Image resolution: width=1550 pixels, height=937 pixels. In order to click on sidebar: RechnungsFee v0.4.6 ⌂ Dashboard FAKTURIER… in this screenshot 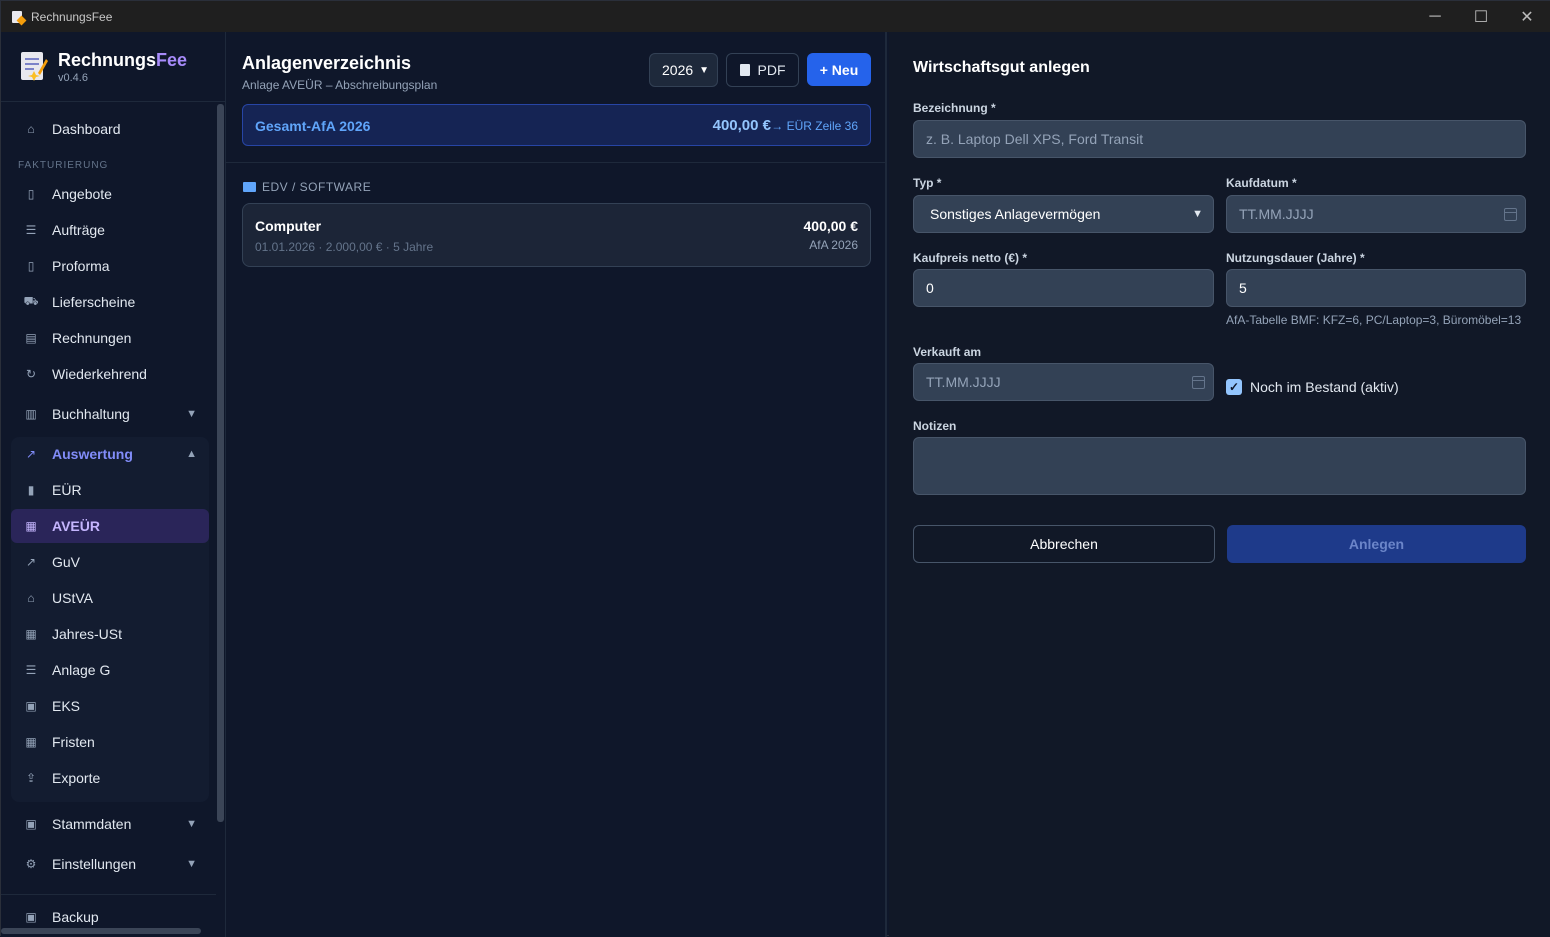, I will do `click(113, 484)`.